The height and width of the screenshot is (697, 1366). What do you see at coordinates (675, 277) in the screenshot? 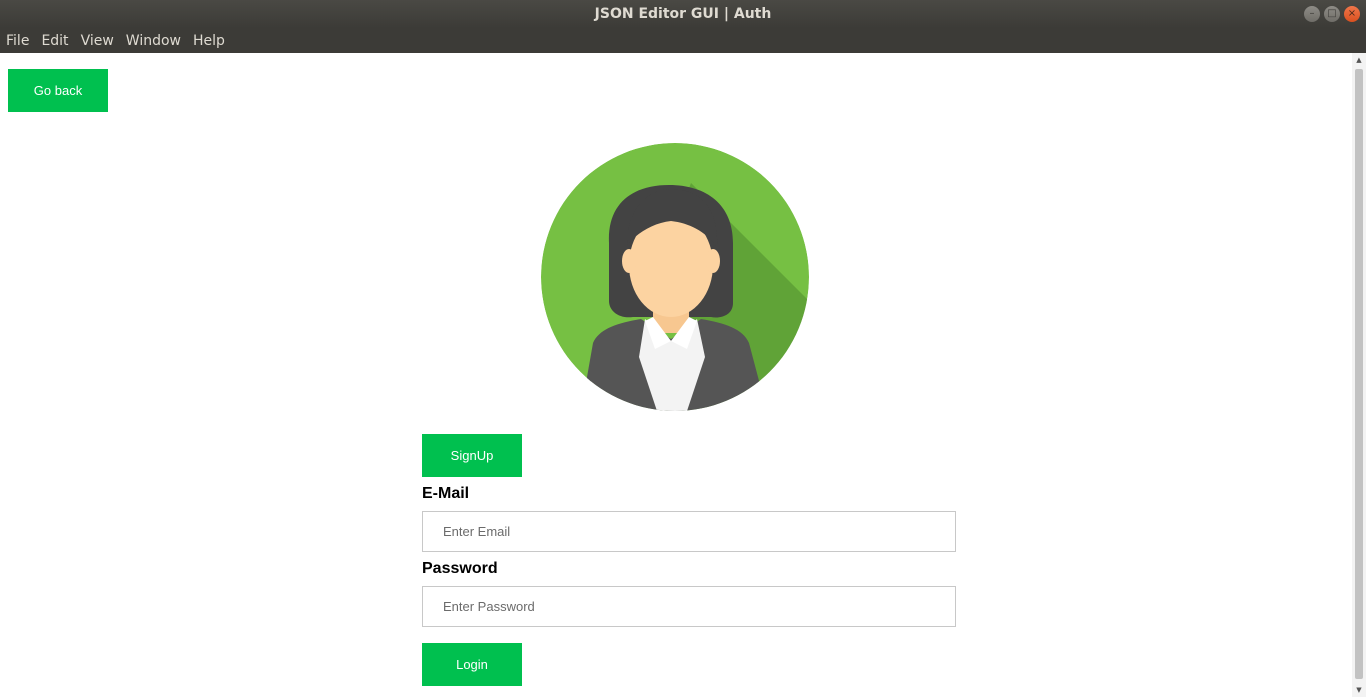
I see `woman-avatar-icon` at bounding box center [675, 277].